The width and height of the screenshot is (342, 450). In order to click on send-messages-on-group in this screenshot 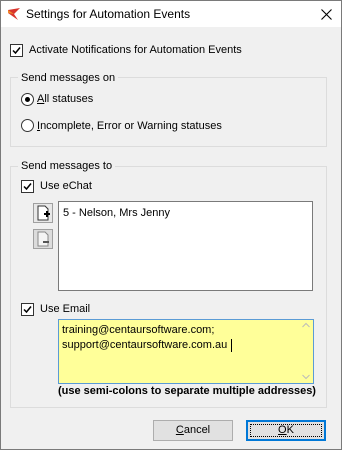, I will do `click(168, 112)`.